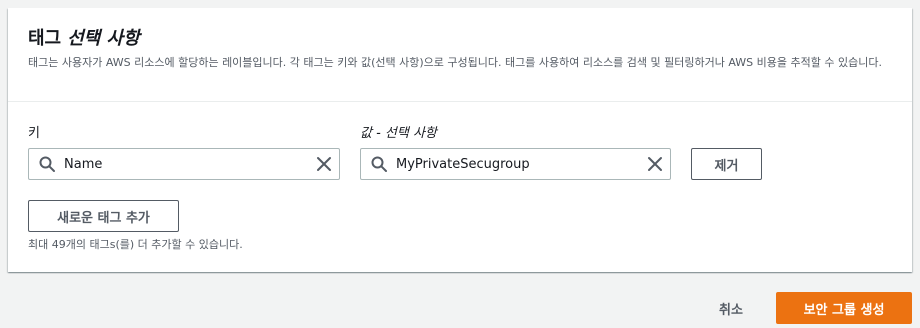 The height and width of the screenshot is (328, 920). What do you see at coordinates (521, 164) in the screenshot?
I see `tag-value-value: MyPrivateSecugroup` at bounding box center [521, 164].